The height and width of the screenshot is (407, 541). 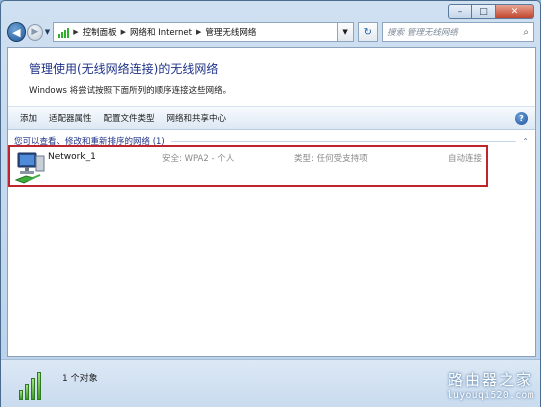 I want to click on breadcrumb-network-internet: 网络和 Internet, so click(x=161, y=32).